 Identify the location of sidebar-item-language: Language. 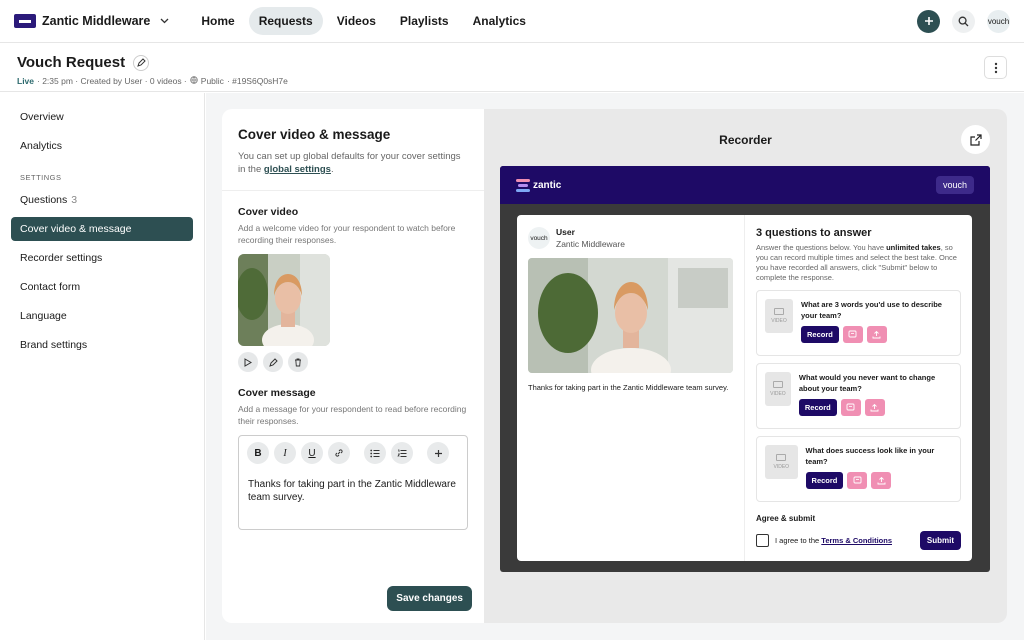
(102, 316).